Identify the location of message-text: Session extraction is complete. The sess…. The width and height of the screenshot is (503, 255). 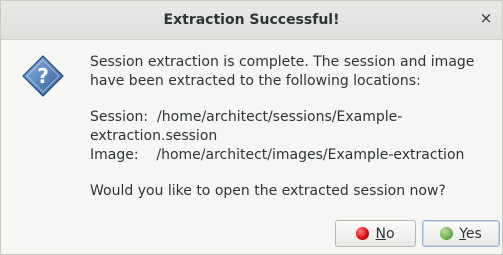
(282, 71).